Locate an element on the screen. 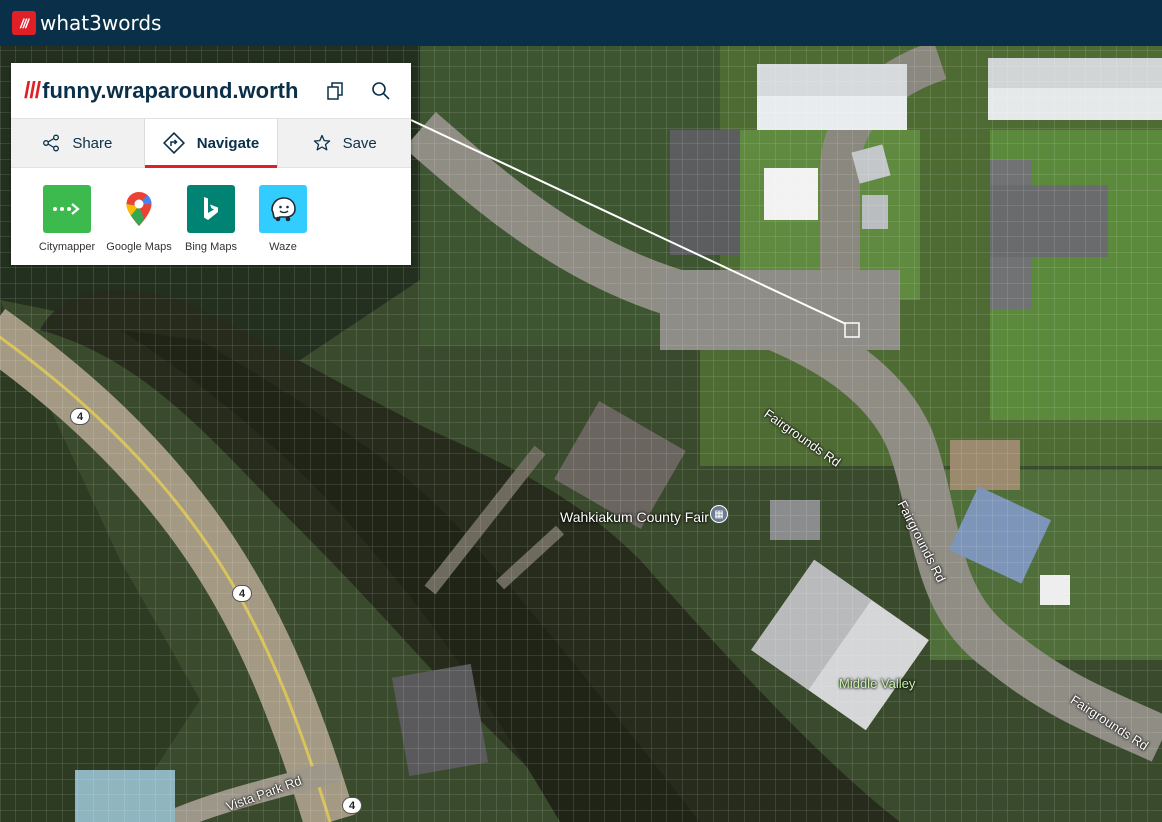 The image size is (1162, 822). search-button is located at coordinates (381, 91).